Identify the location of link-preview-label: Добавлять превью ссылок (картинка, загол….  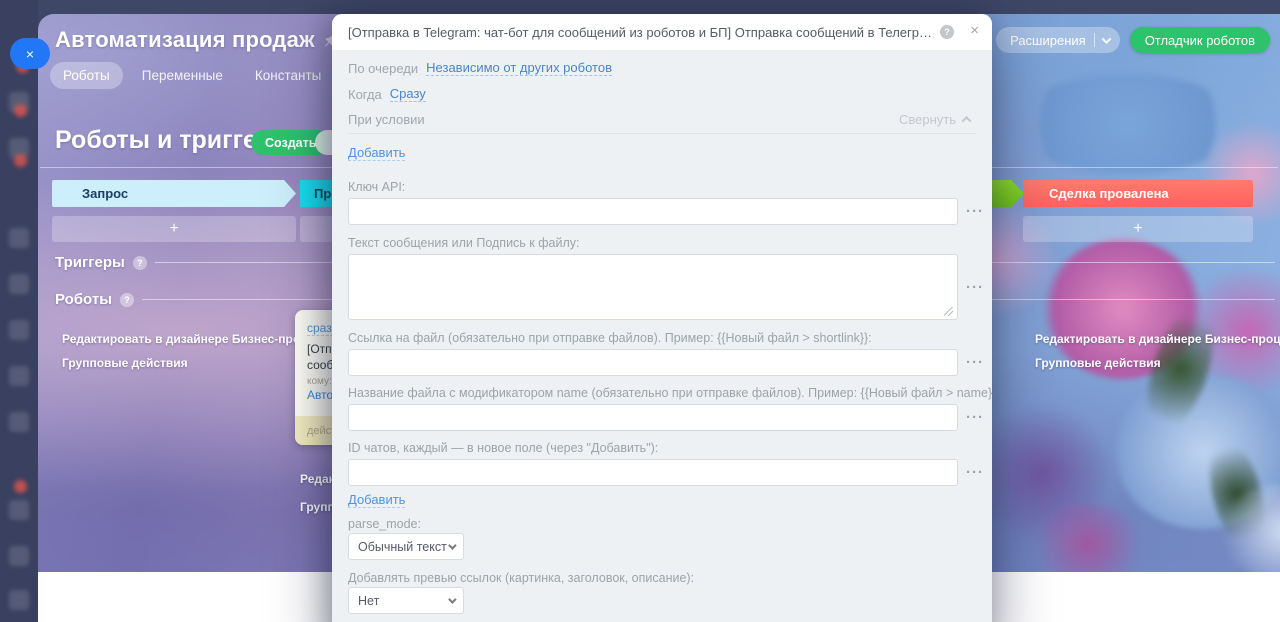
(521, 578).